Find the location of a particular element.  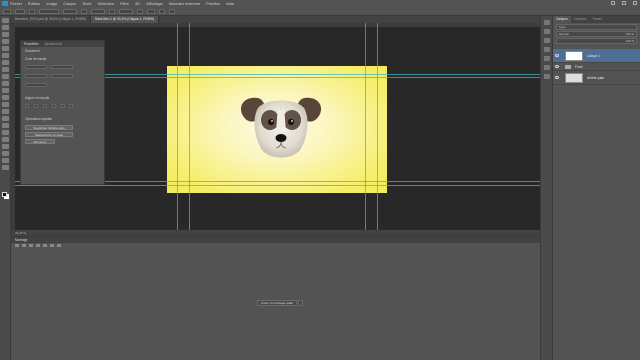

marquee-tool-icon is located at coordinates (5, 27).